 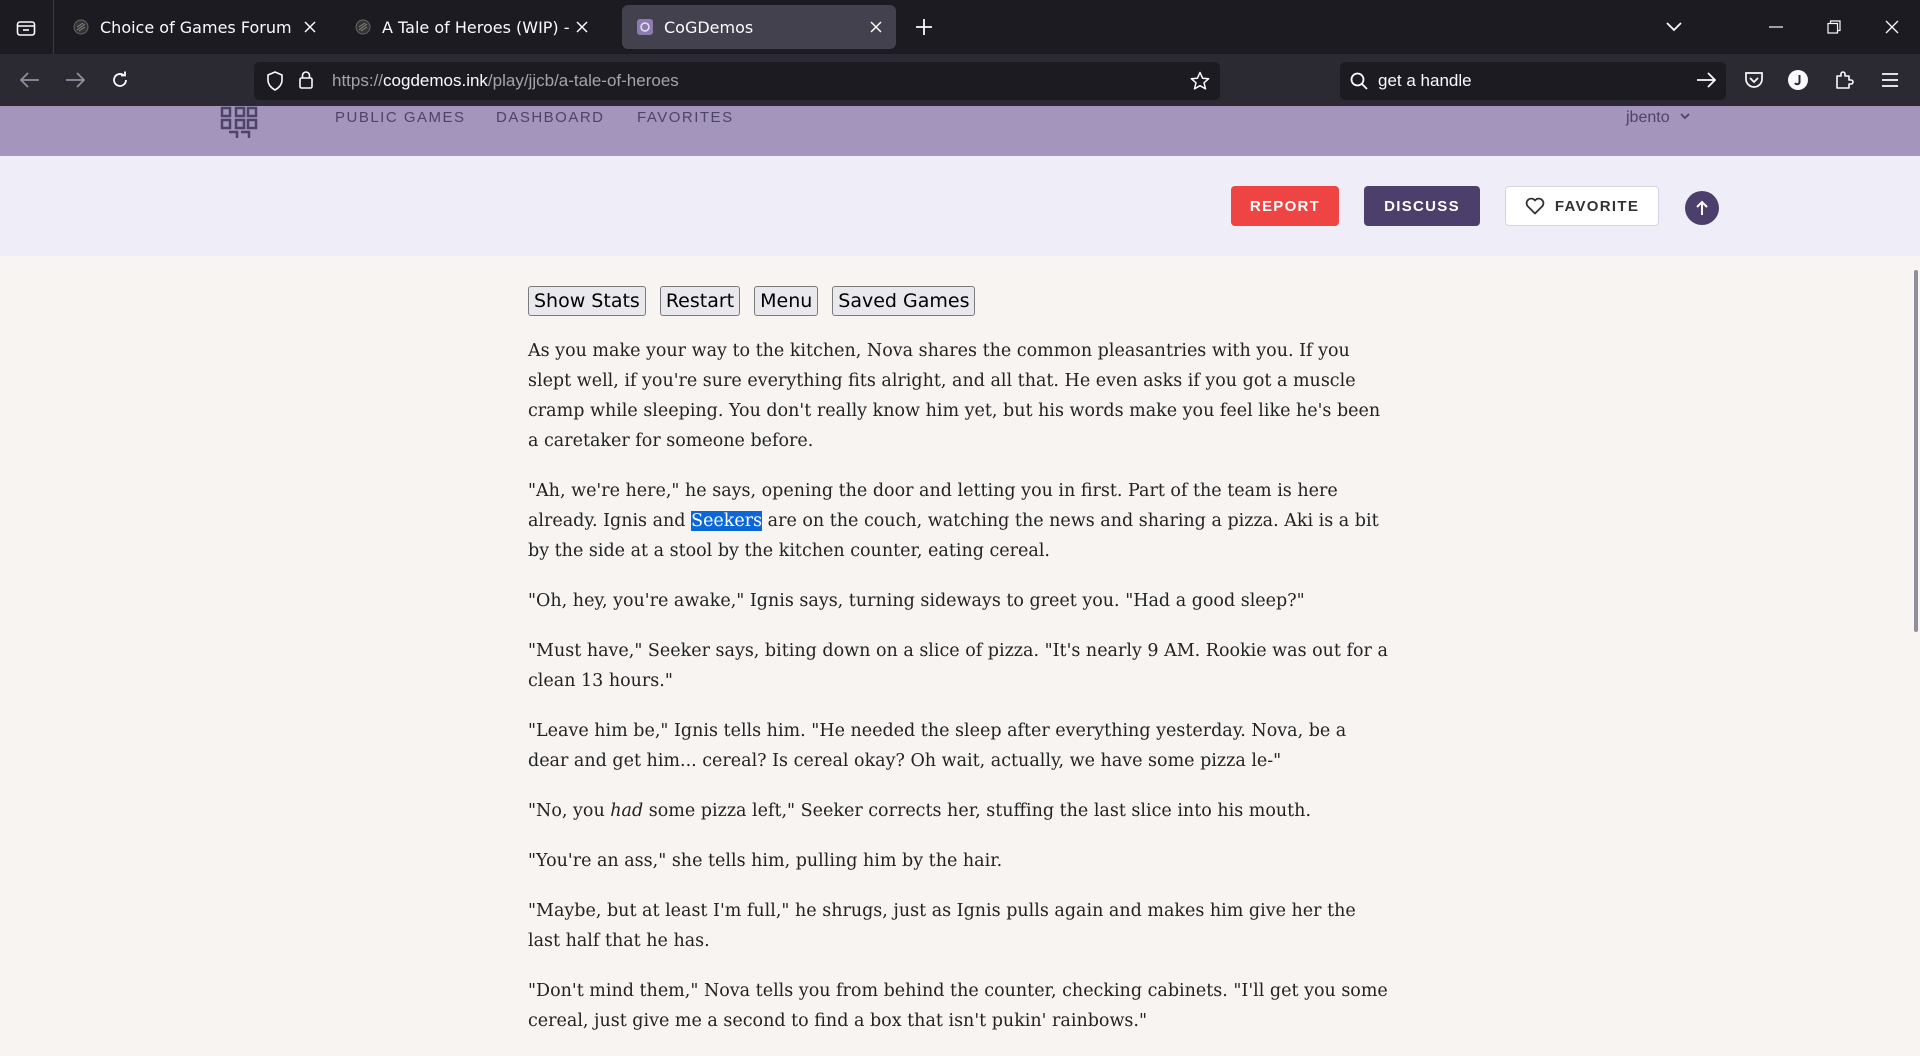 What do you see at coordinates (1776, 27) in the screenshot?
I see `minimize-icon` at bounding box center [1776, 27].